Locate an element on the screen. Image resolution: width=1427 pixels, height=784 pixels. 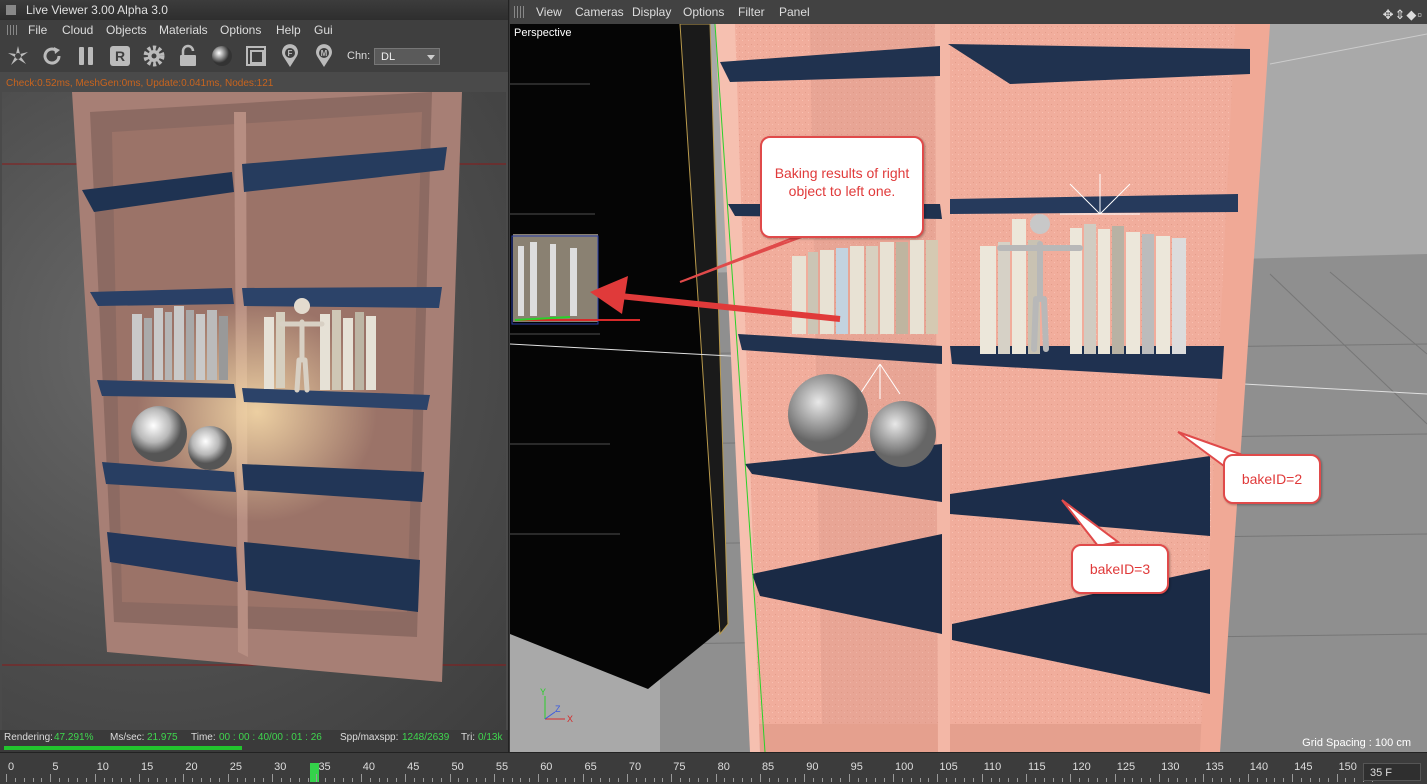
menu-panel: Panel is located at coordinates (794, 12).